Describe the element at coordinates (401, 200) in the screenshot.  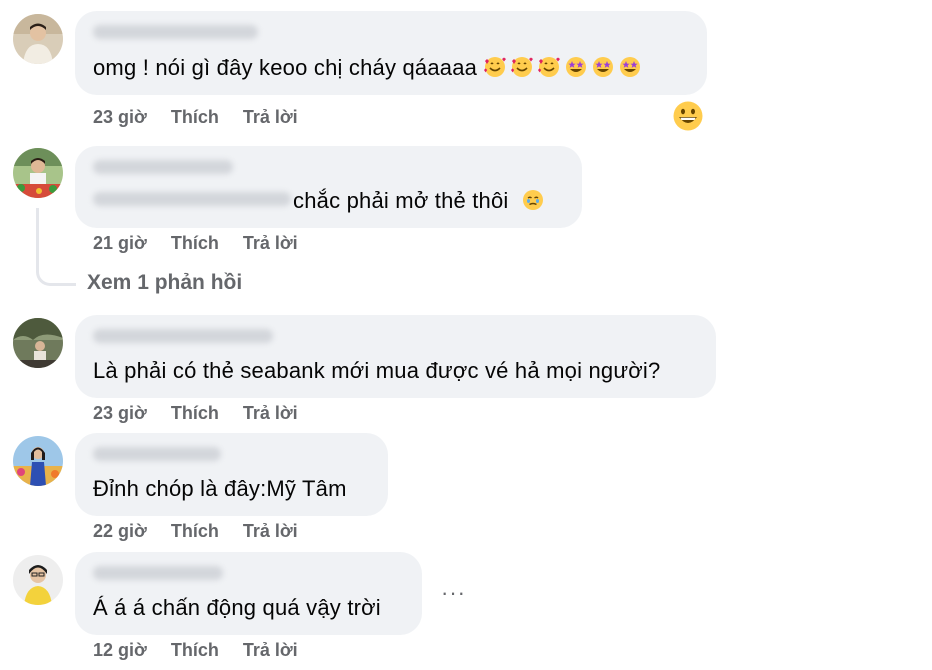
I see `comment-text: chắc phải mở thẻ thôi` at that location.